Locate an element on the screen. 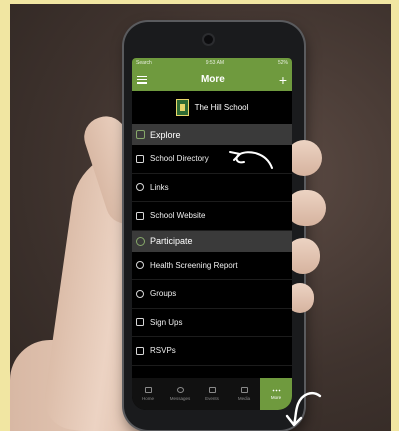 The width and height of the screenshot is (399, 431). compass-icon is located at coordinates (140, 134).